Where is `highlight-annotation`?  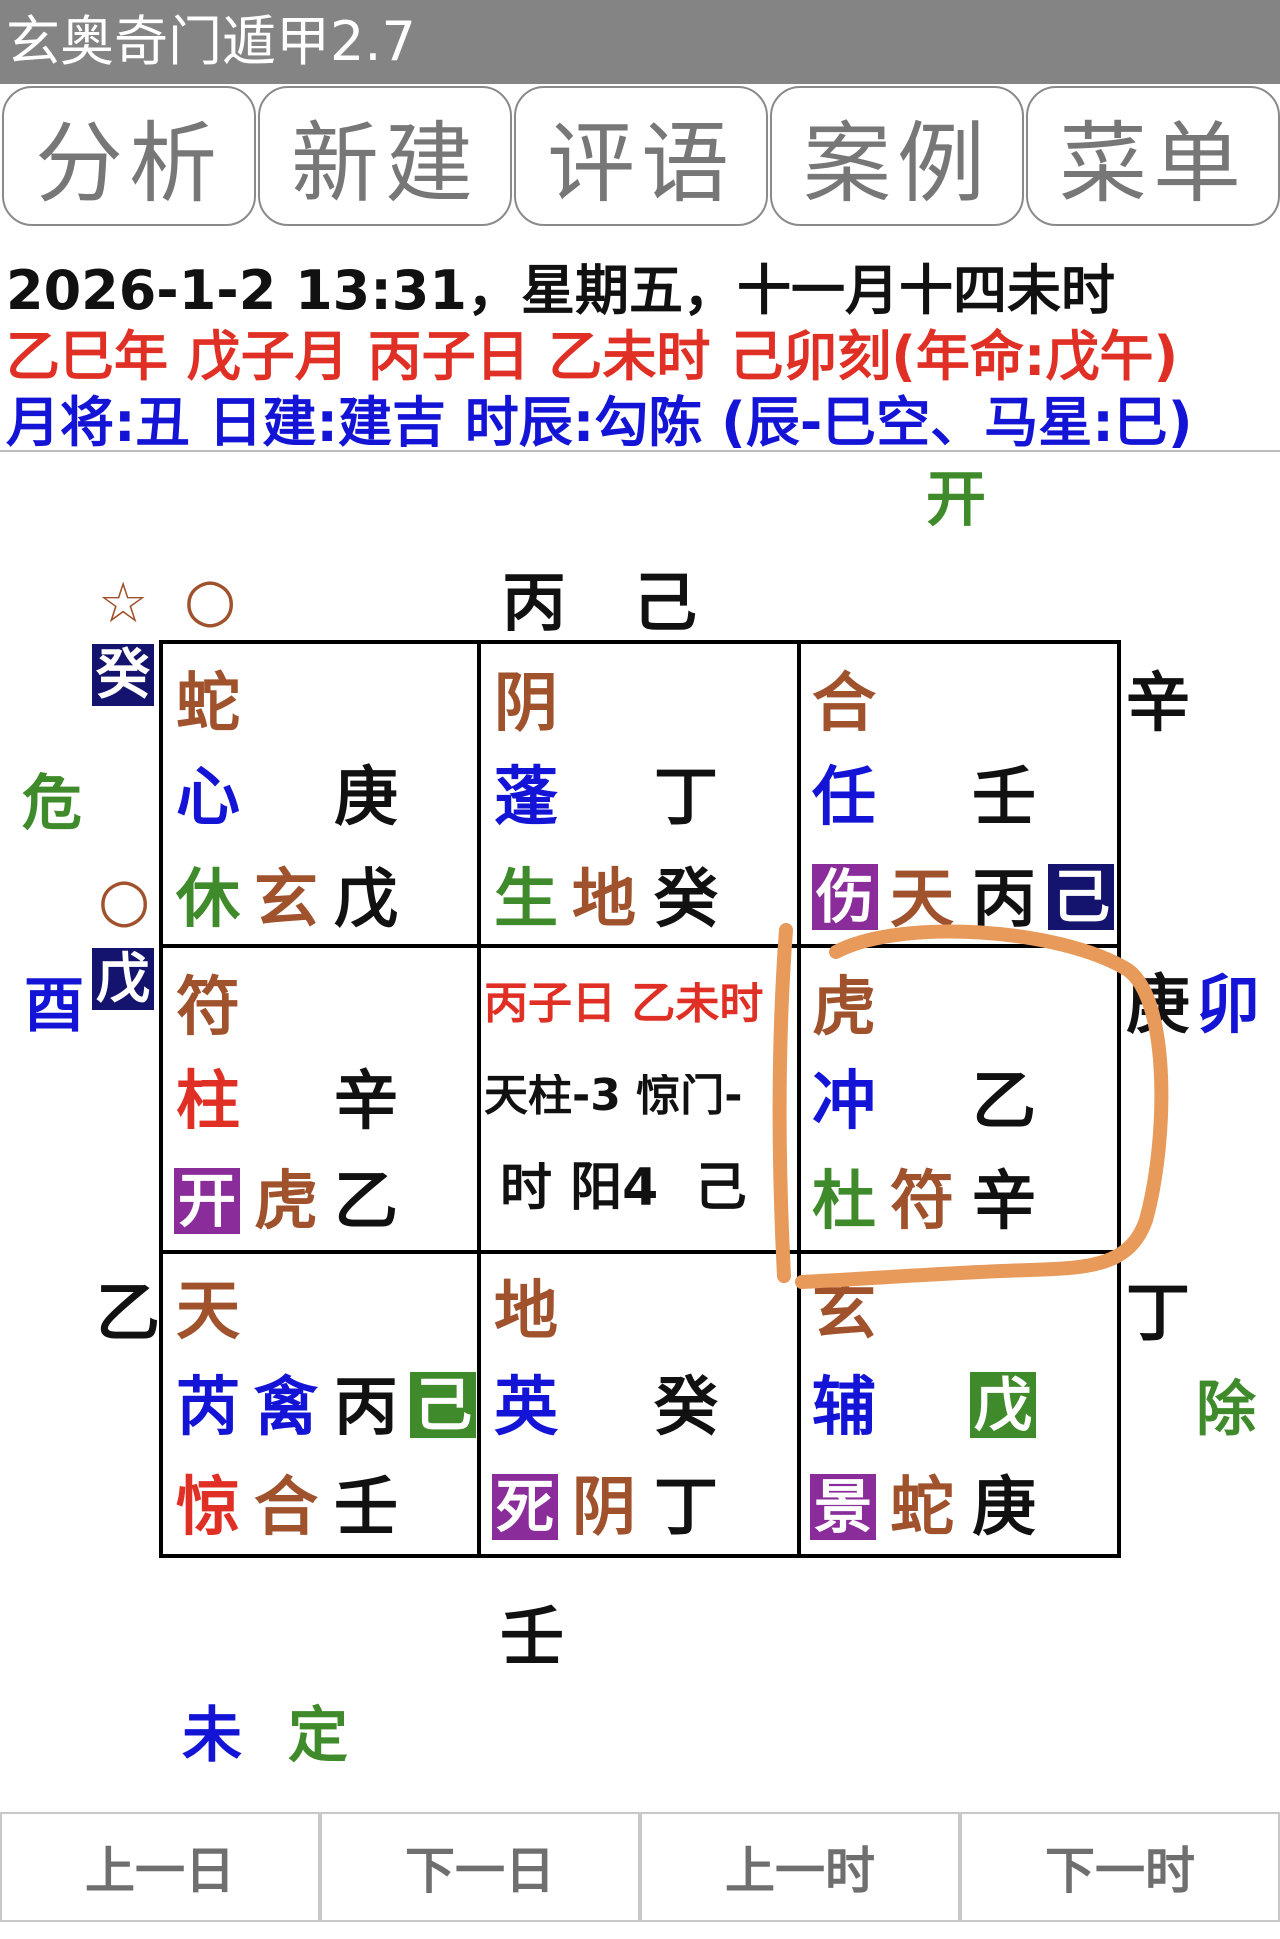
highlight-annotation is located at coordinates (970, 1106).